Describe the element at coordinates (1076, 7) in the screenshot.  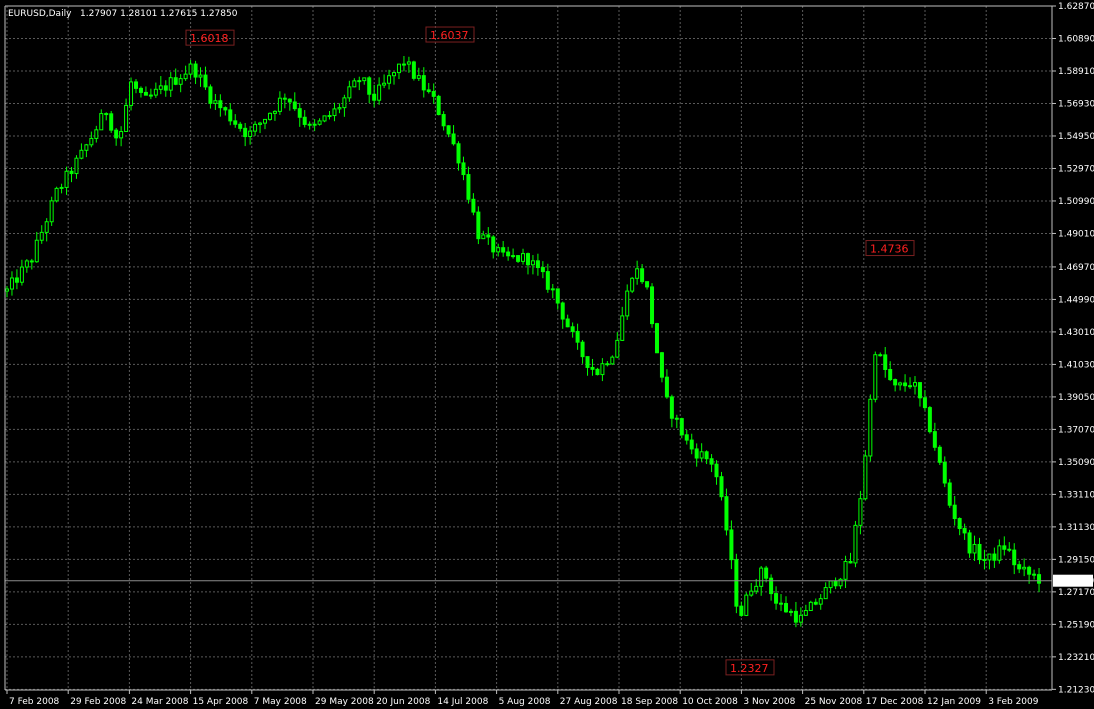
I see `y-tick-label: 1.62870` at that location.